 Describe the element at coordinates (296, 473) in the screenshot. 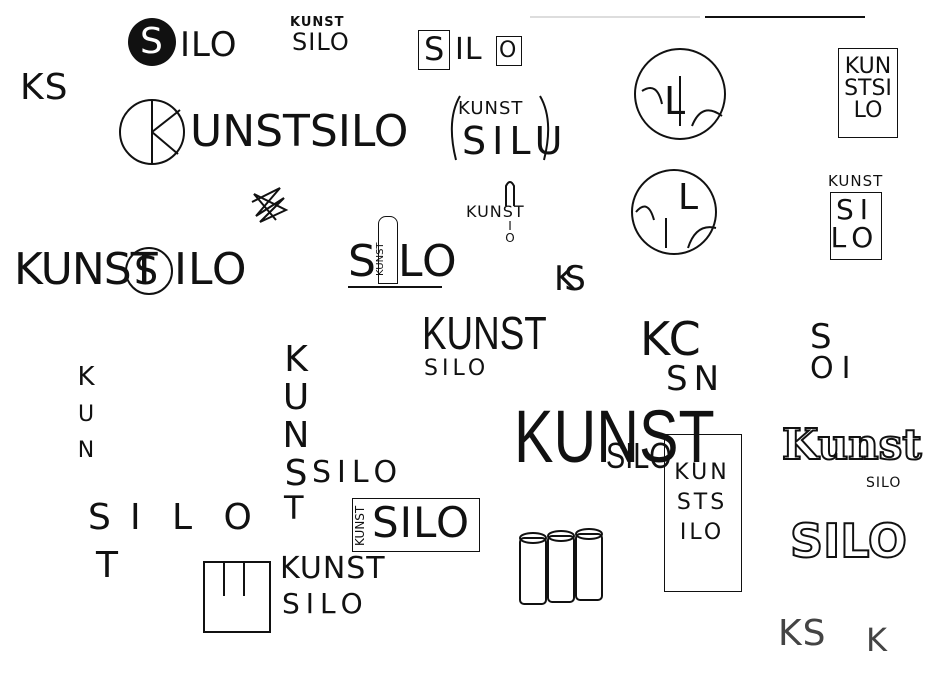

I see `kvs-s: S` at that location.